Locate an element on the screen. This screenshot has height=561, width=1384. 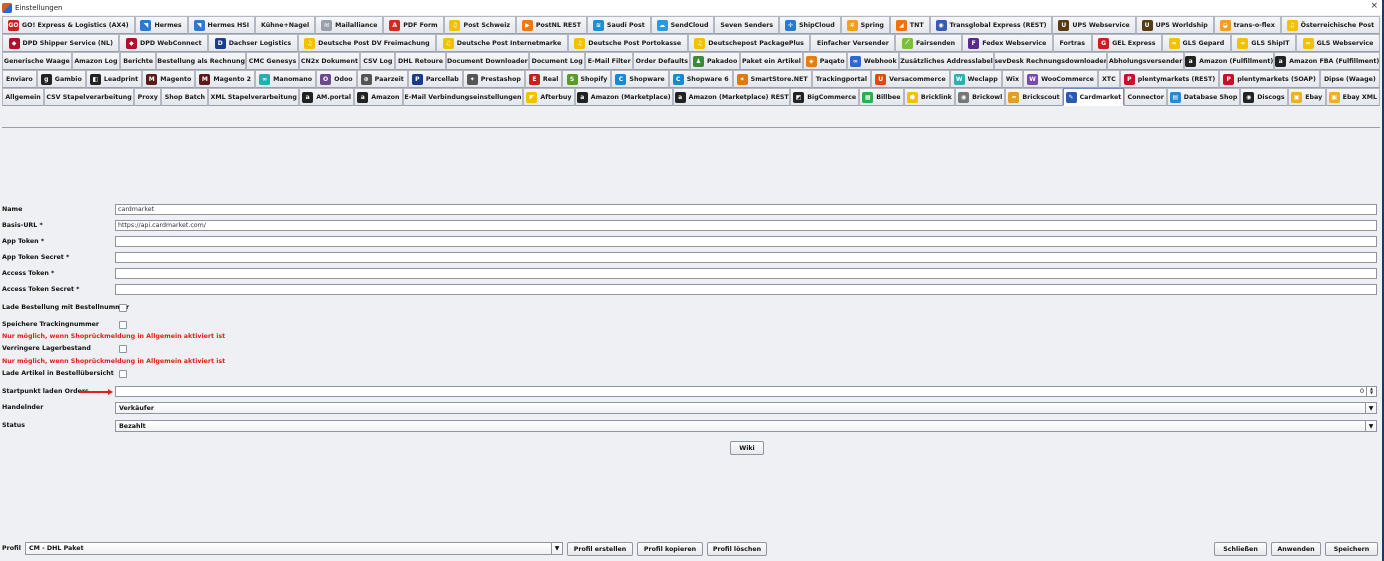
tab-xml-stapelverarbeitung: XML Stapelverarbeitung is located at coordinates (254, 97).